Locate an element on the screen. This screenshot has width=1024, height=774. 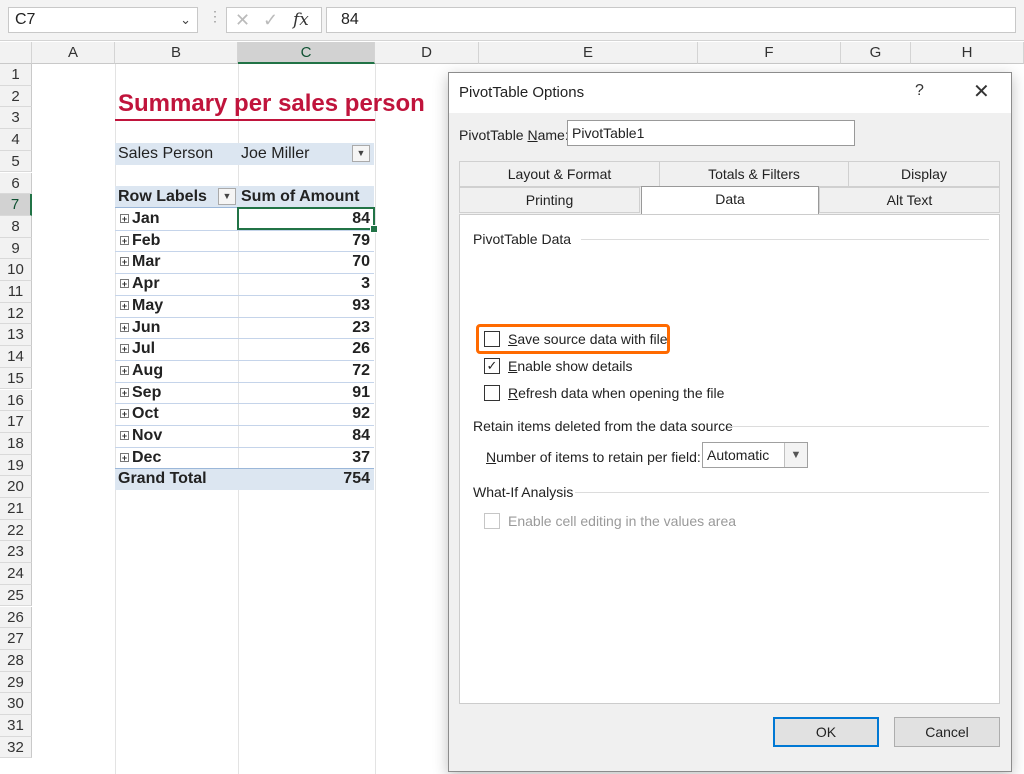
tab-totals-filters: Totals & Filters is located at coordinates (754, 174).